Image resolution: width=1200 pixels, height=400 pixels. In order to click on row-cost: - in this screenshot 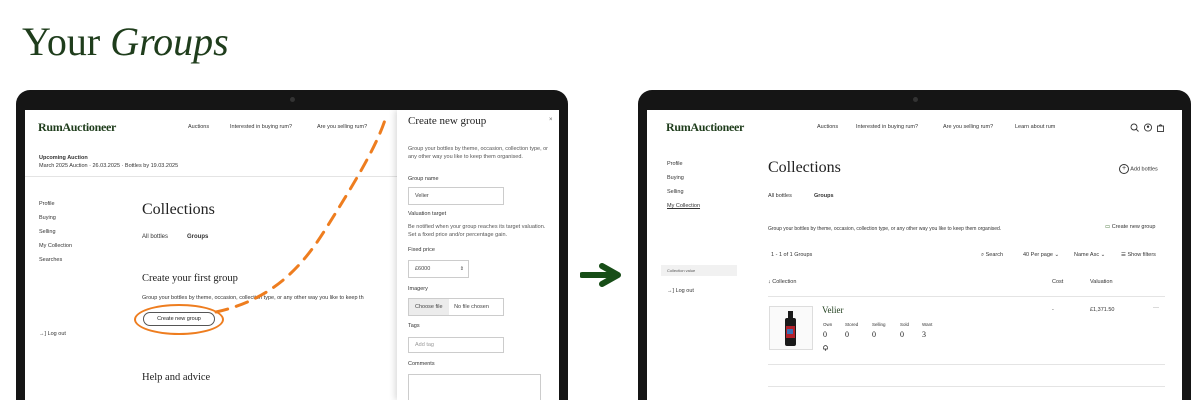, I will do `click(1053, 310)`.